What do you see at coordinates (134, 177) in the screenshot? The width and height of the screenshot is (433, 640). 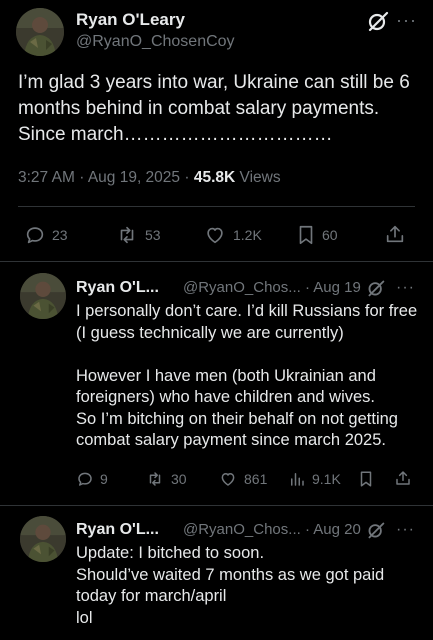 I see `tweet-date: Aug 19, 2025` at bounding box center [134, 177].